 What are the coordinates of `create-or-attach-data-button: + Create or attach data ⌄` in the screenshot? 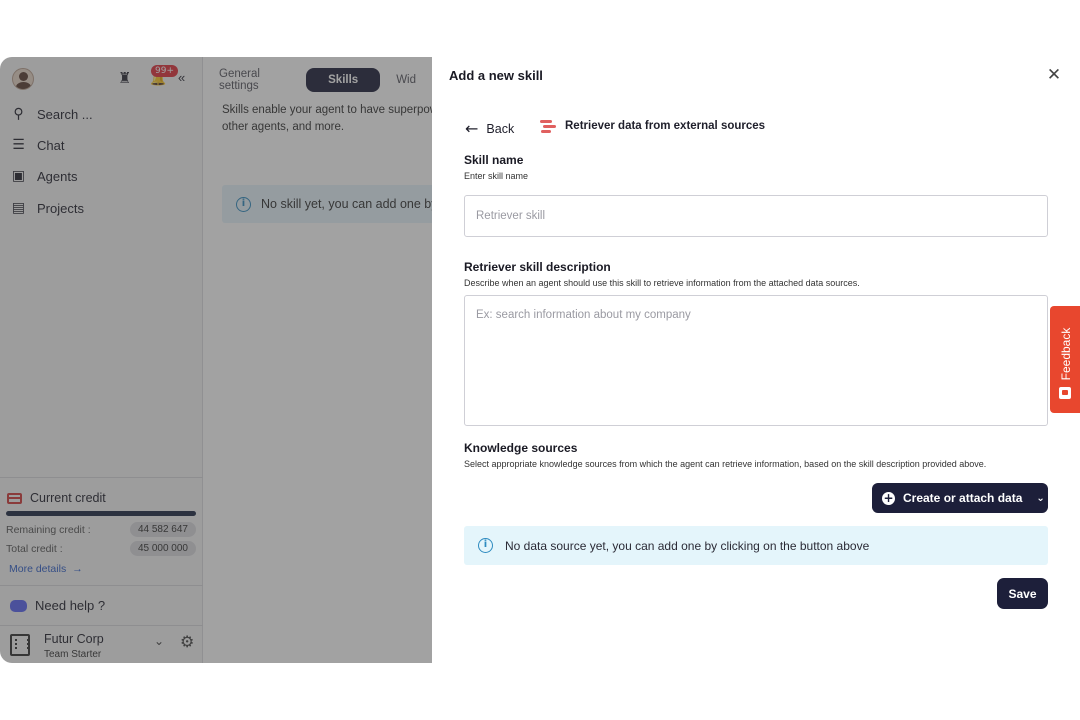 It's located at (960, 498).